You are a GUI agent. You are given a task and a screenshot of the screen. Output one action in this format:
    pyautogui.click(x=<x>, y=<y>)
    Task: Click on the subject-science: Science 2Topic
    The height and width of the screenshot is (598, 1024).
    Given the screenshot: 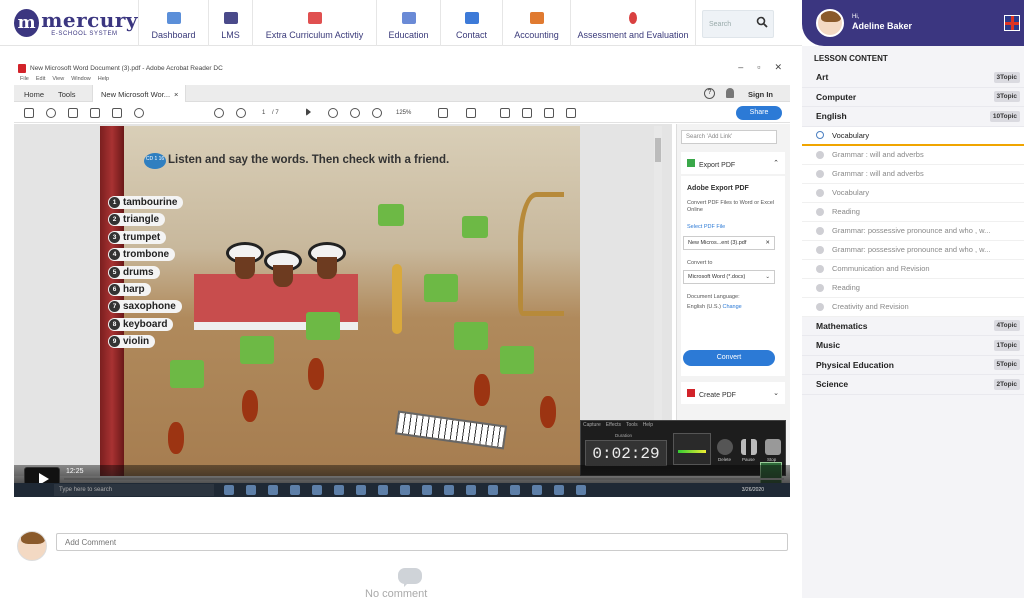 What is the action you would take?
    pyautogui.click(x=913, y=385)
    